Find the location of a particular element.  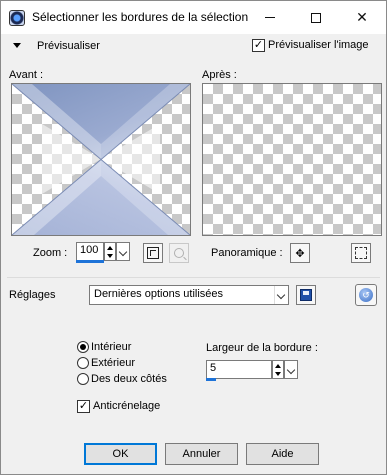

zoom-fit-icon is located at coordinates (153, 253).